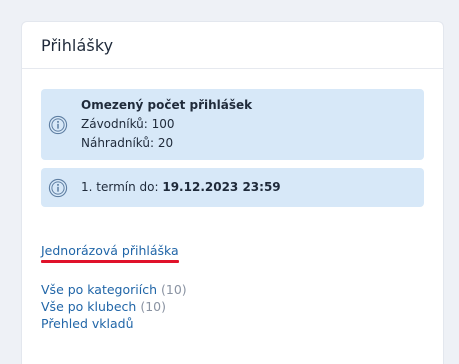 The width and height of the screenshot is (459, 364). I want to click on panel-title: Přihlášky, so click(77, 45).